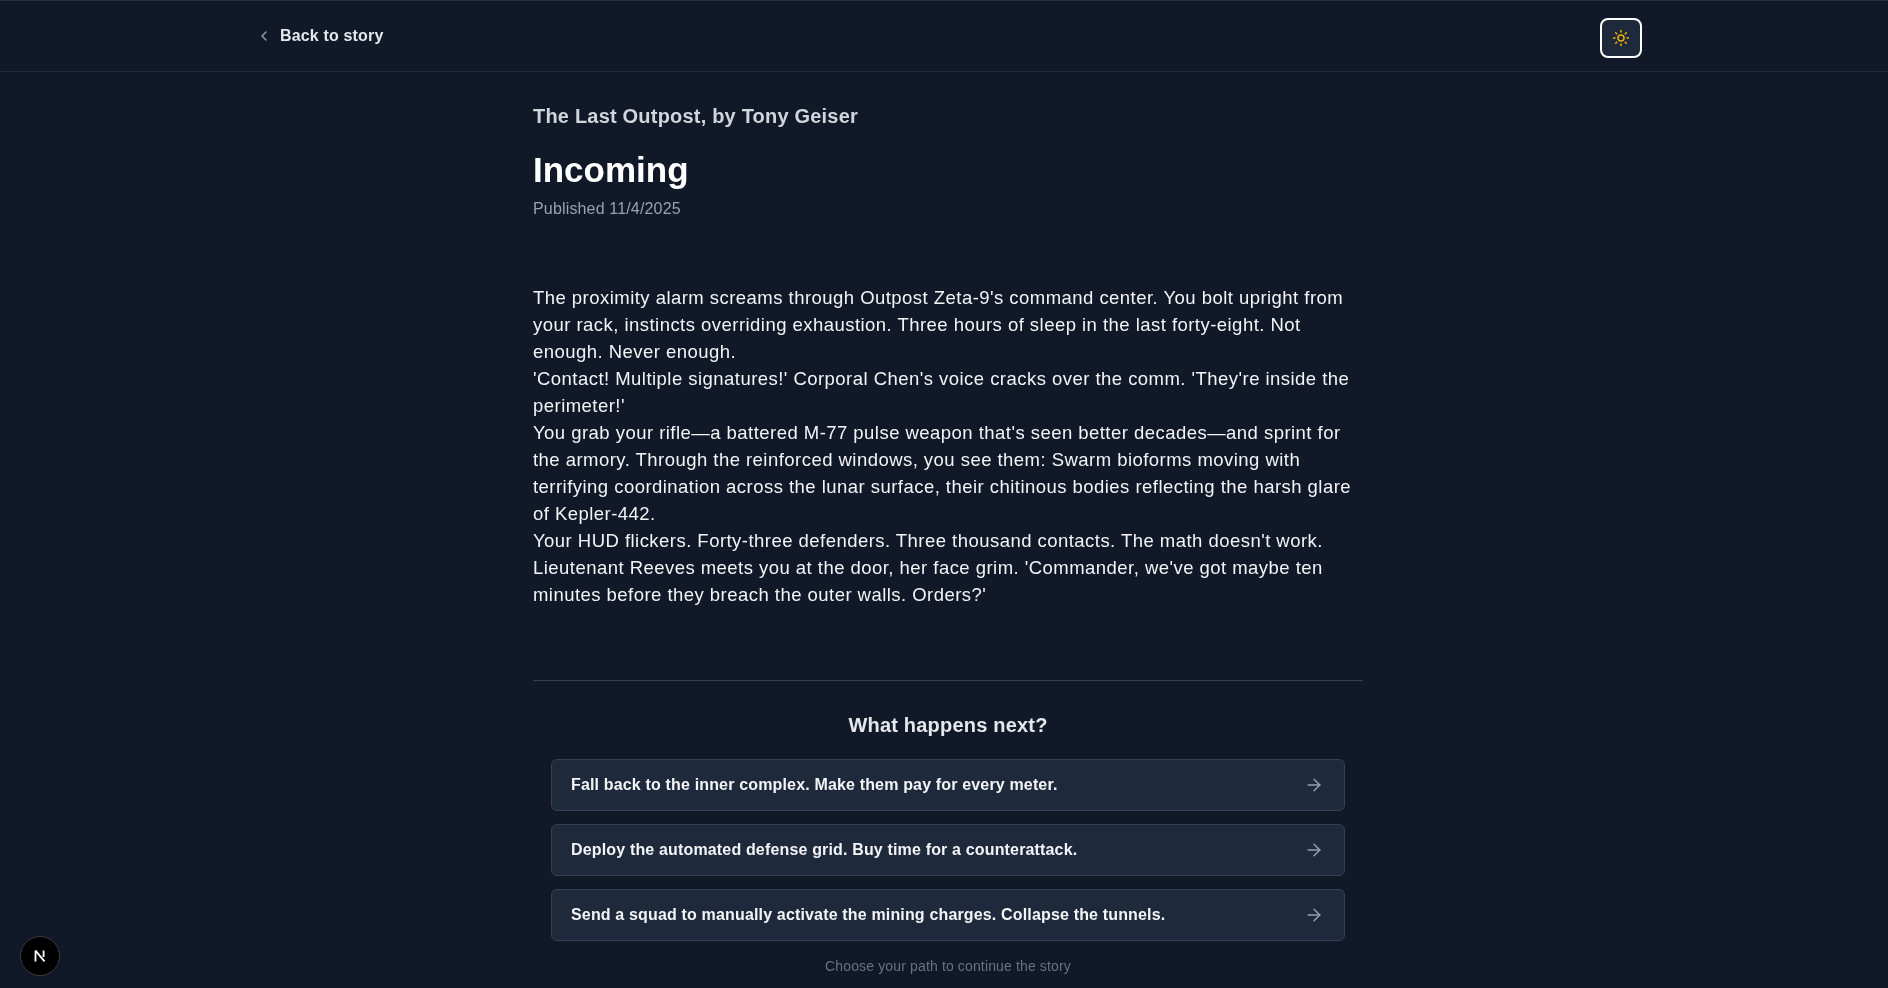 This screenshot has height=988, width=1888. Describe the element at coordinates (948, 915) in the screenshot. I see `choice-button: Send a squad to manually activate the mining charges. Collapse the tunnels.` at that location.